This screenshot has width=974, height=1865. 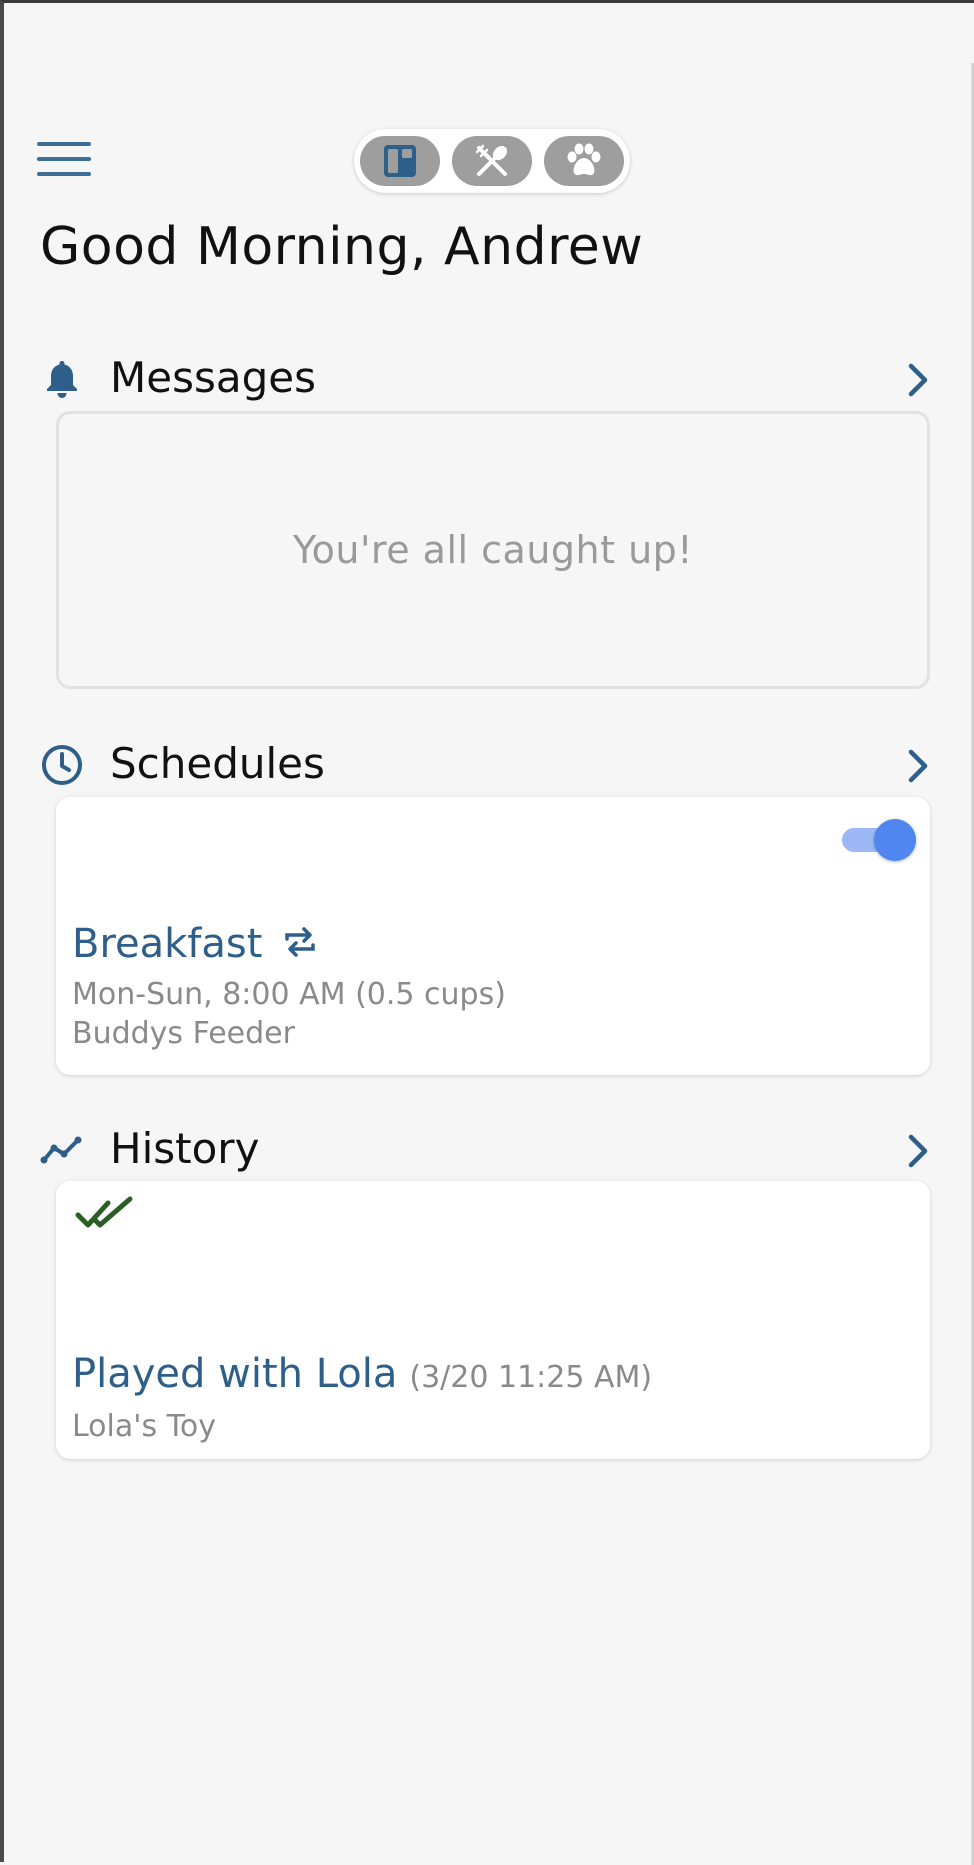 I want to click on double-check-icon, so click(x=104, y=1212).